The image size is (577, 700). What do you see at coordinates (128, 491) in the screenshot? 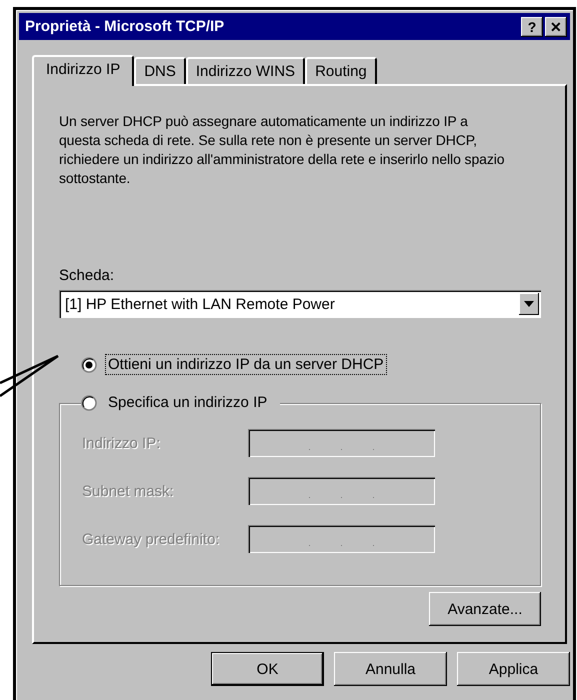
I see `field-label: Subnet mask:` at bounding box center [128, 491].